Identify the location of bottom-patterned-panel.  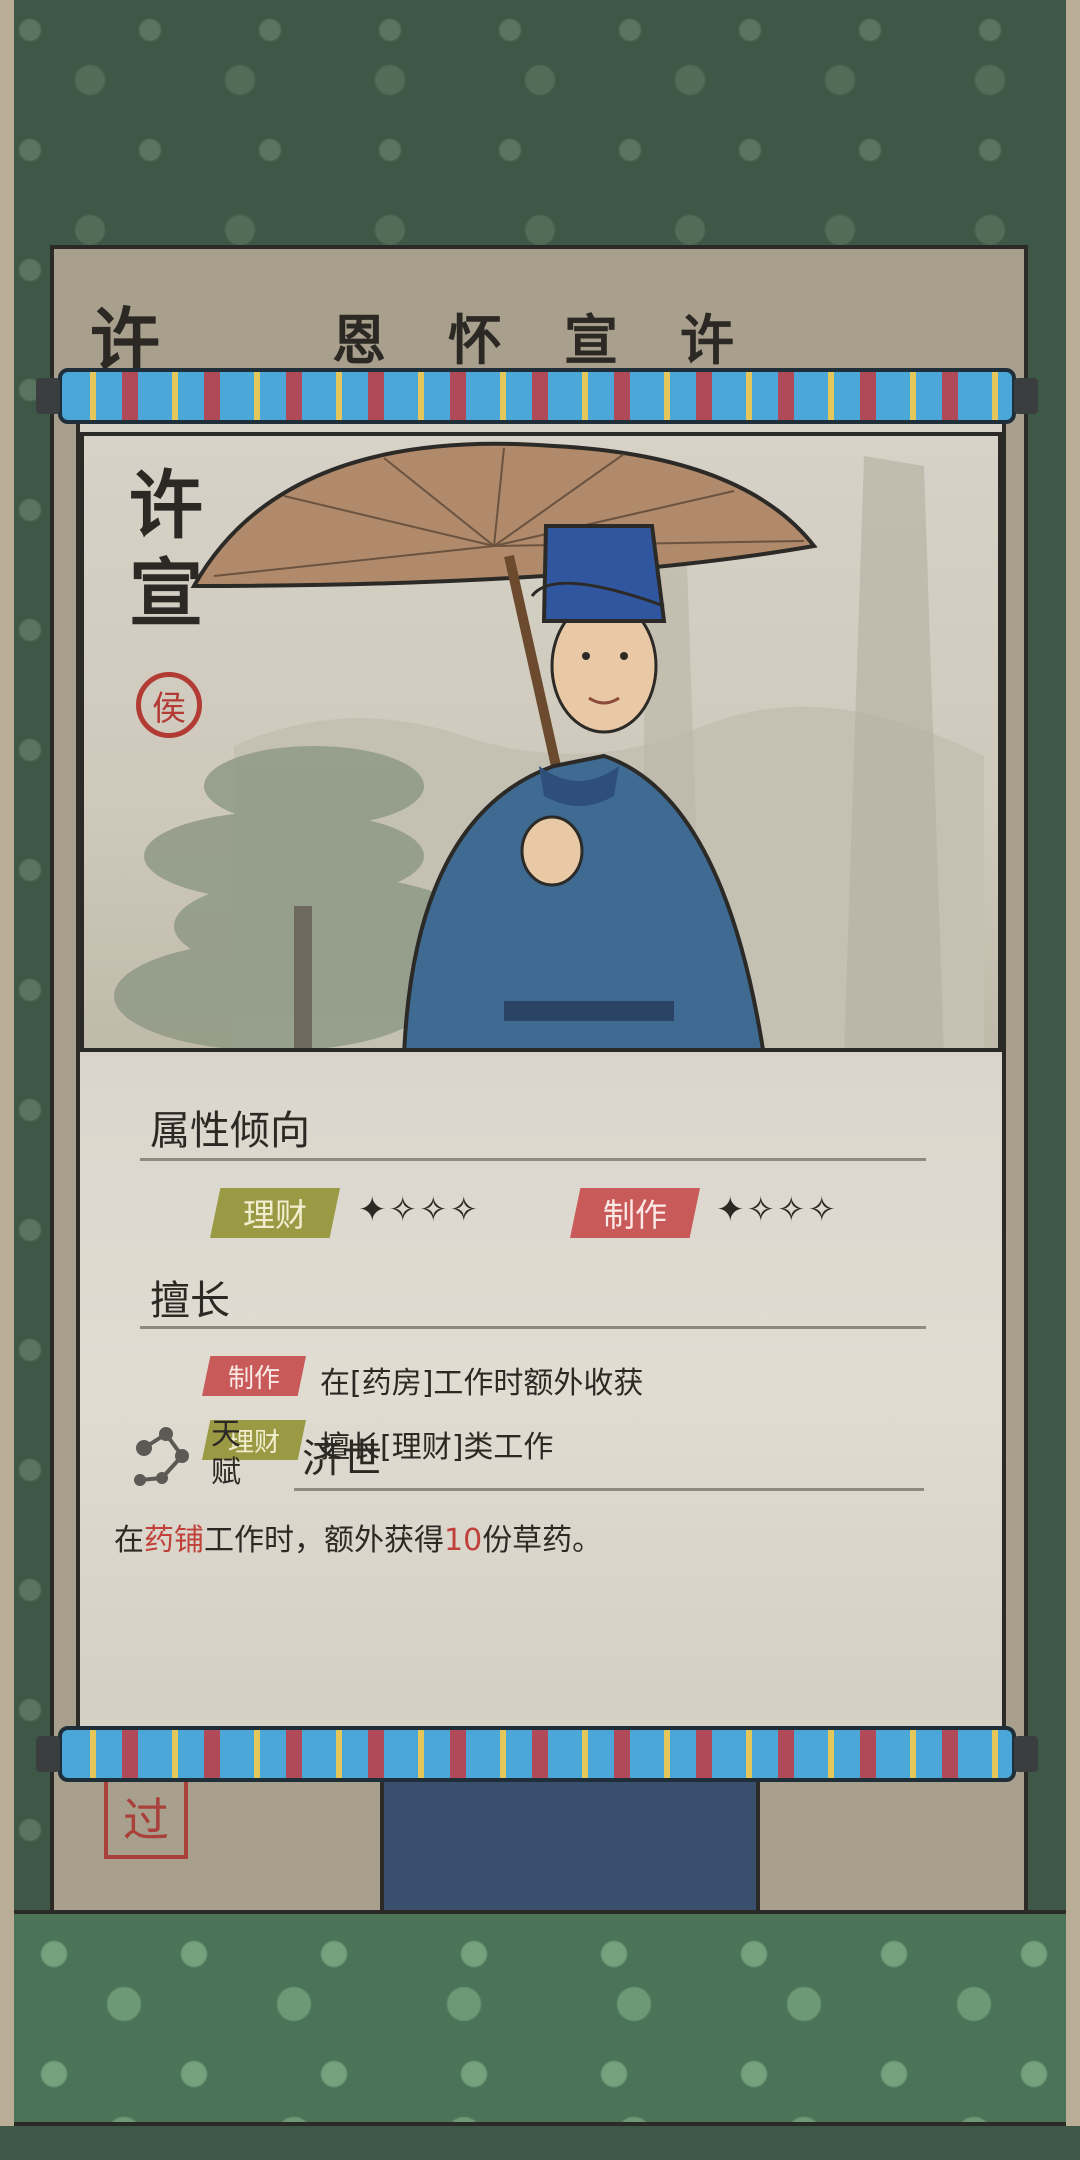
(540, 2018).